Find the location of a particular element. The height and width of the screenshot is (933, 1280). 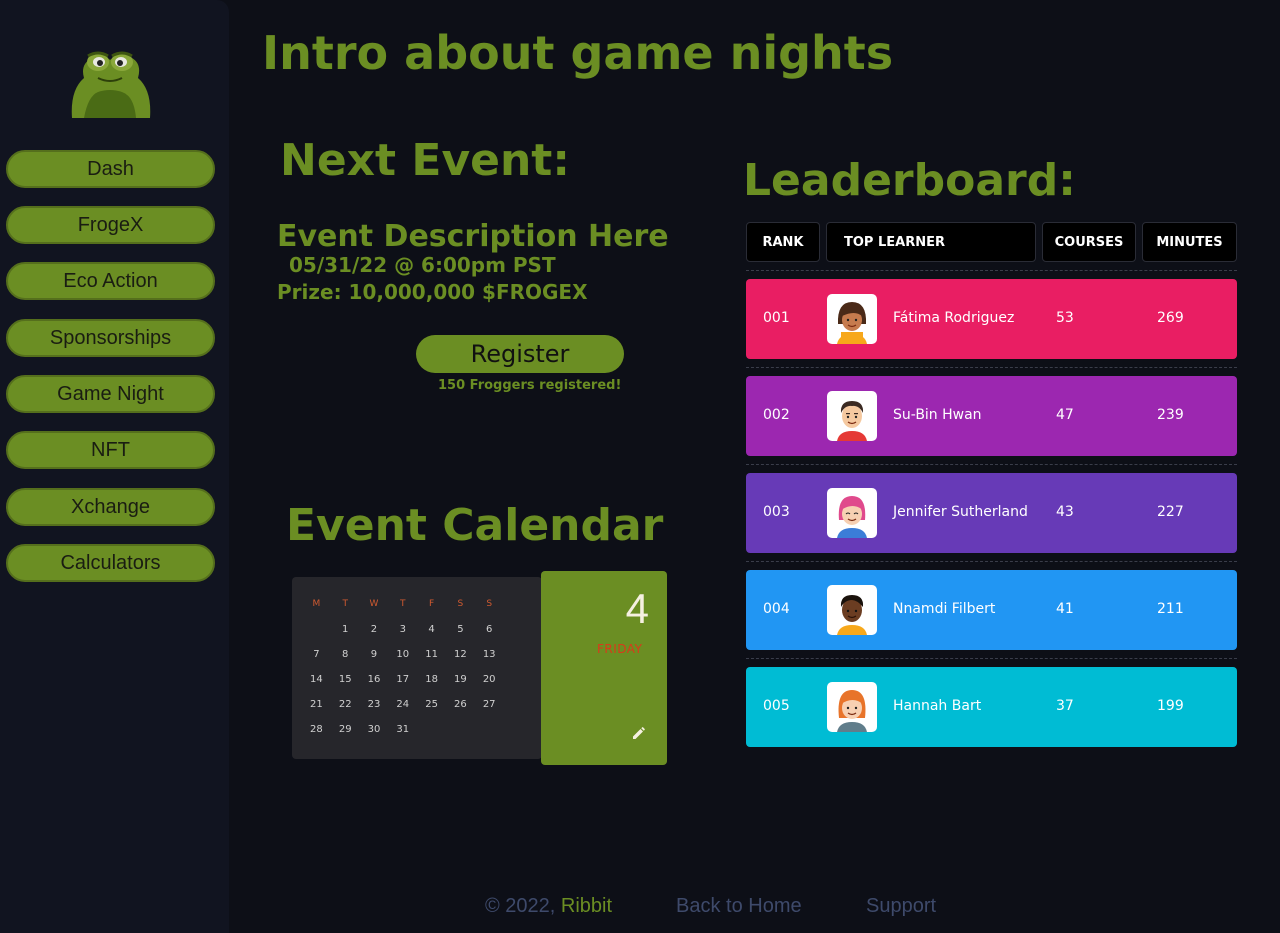

nav-nft-button: NFT is located at coordinates (110, 450).